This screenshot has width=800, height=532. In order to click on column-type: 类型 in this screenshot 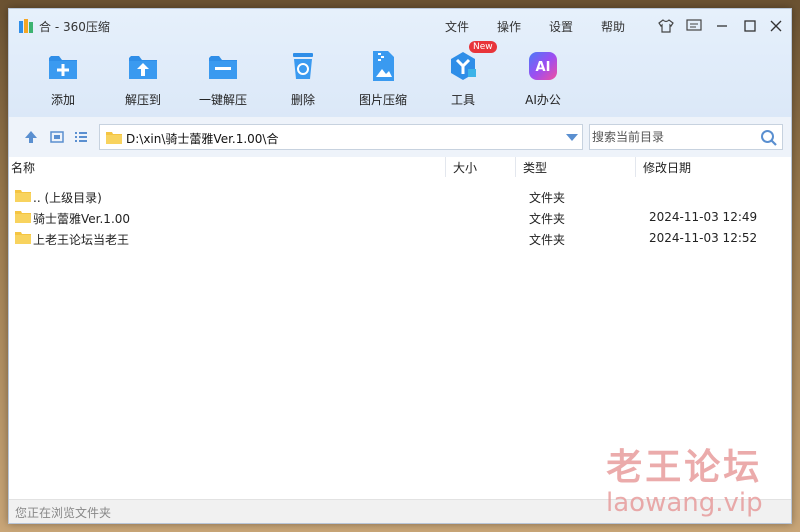, I will do `click(535, 167)`.